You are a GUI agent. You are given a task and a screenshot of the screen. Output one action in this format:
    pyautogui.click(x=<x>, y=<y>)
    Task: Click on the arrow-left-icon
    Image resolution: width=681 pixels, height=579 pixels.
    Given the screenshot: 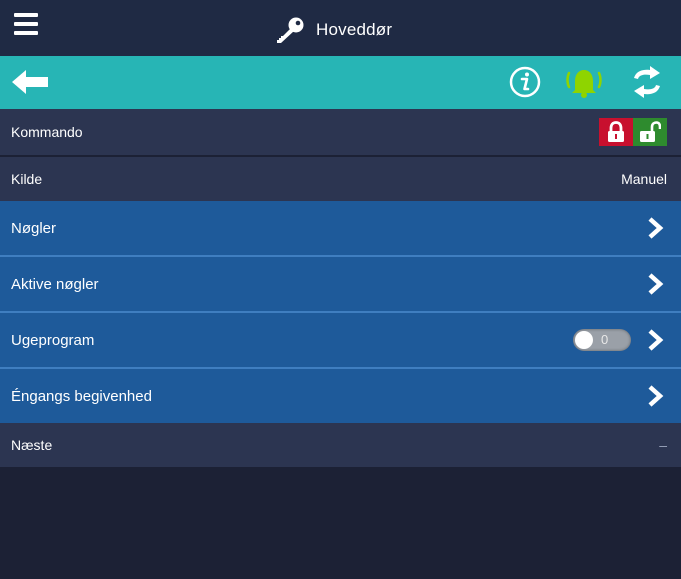 What is the action you would take?
    pyautogui.click(x=31, y=82)
    